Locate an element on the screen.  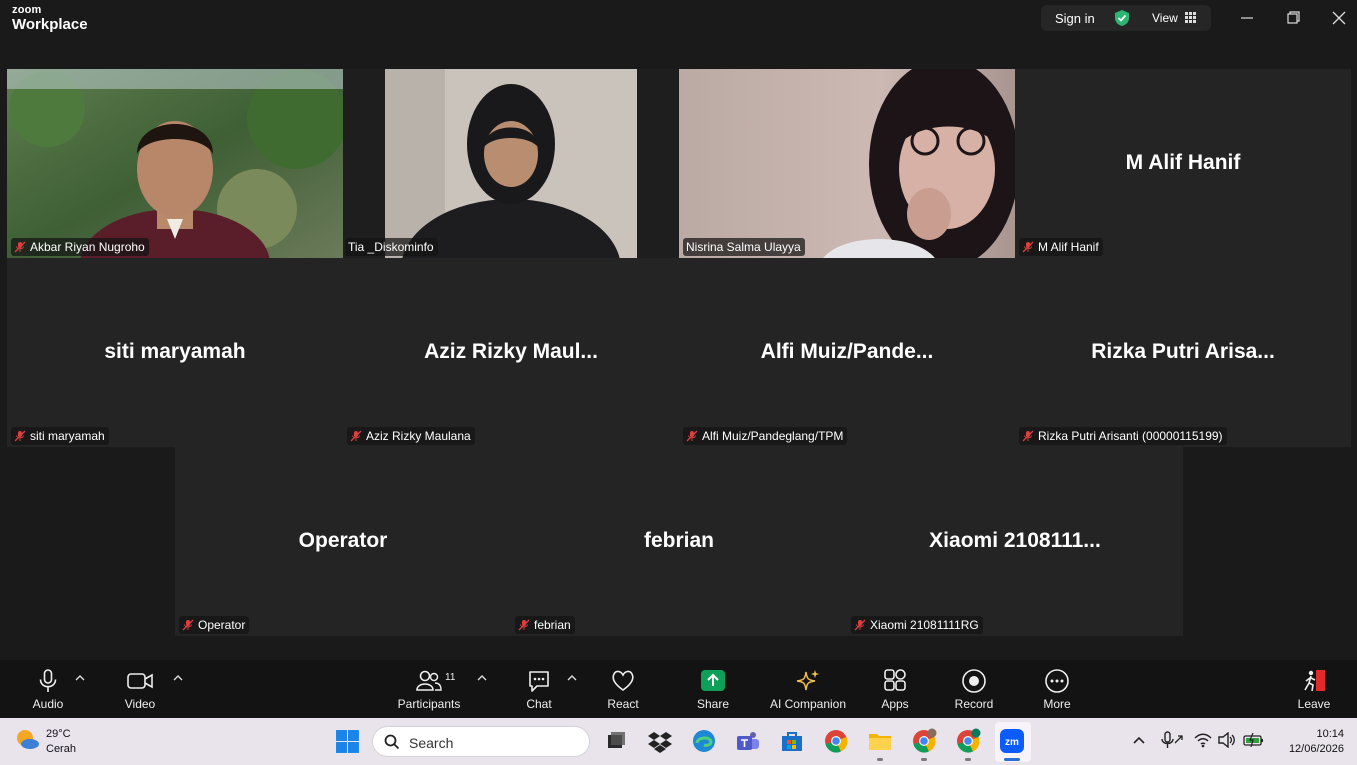
volume-icon is located at coordinates (1227, 740).